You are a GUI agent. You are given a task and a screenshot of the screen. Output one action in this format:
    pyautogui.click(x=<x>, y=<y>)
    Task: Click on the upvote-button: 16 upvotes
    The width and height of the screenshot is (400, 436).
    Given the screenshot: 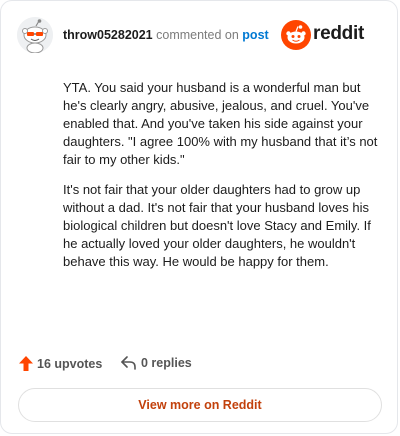 What is the action you would take?
    pyautogui.click(x=60, y=363)
    